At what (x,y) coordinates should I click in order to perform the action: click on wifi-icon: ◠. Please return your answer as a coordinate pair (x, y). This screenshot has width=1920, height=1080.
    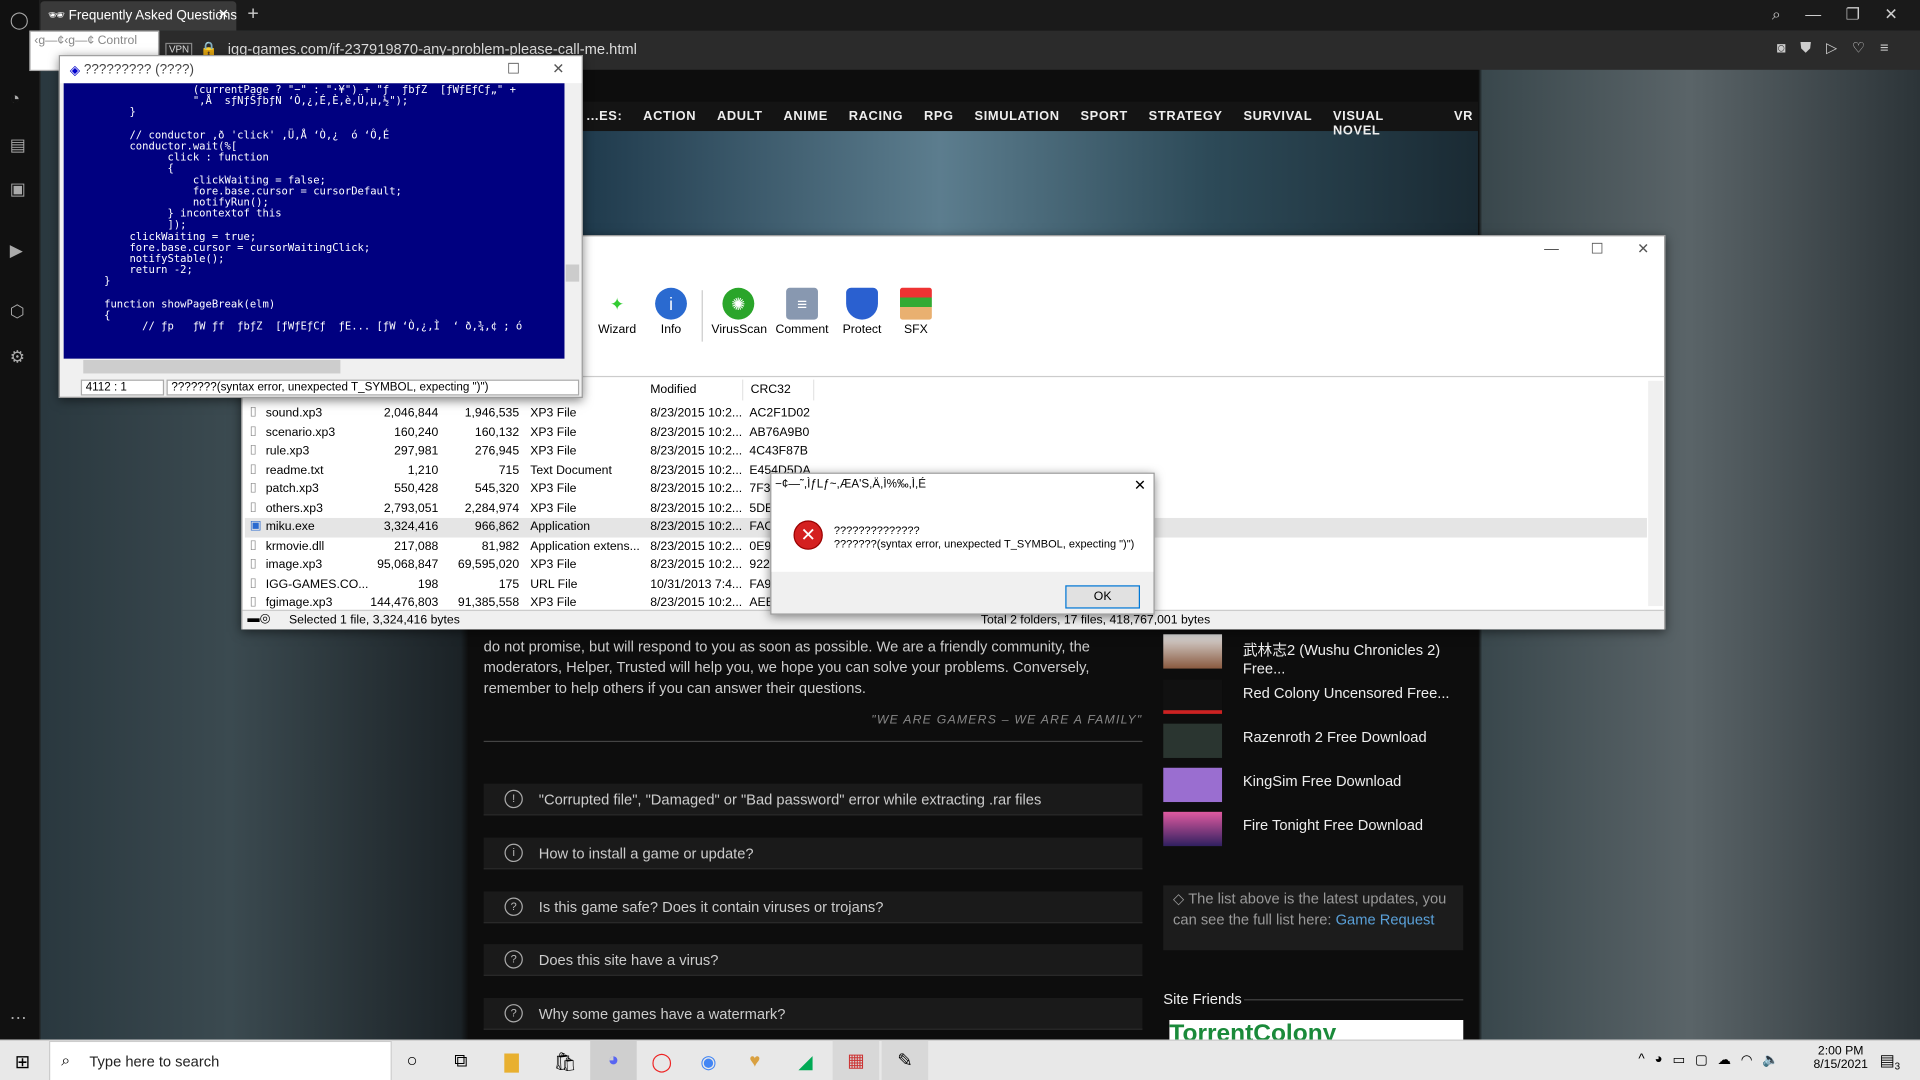
    Looking at the image, I should click on (1747, 1060).